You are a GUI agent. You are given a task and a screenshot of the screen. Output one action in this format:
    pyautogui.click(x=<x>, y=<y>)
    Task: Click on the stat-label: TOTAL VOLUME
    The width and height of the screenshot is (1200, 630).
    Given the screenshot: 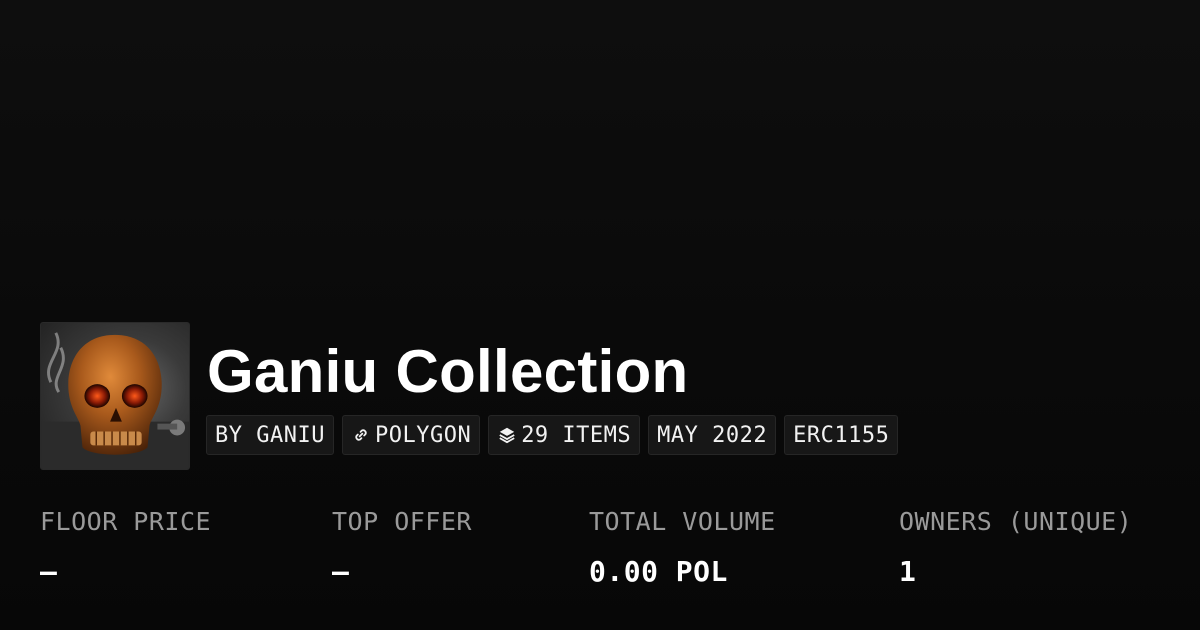 What is the action you would take?
    pyautogui.click(x=682, y=521)
    